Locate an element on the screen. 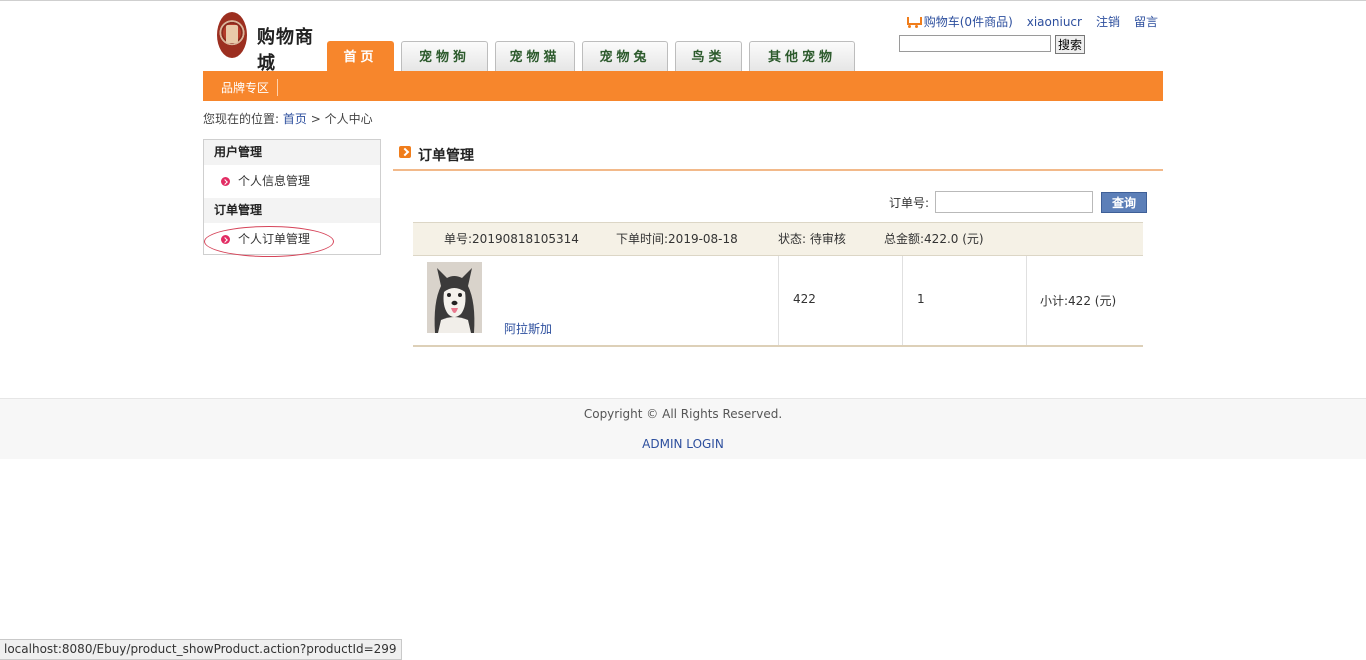  breadcrumb: 您现在的位置: 首页 > 个人中心 is located at coordinates (288, 118).